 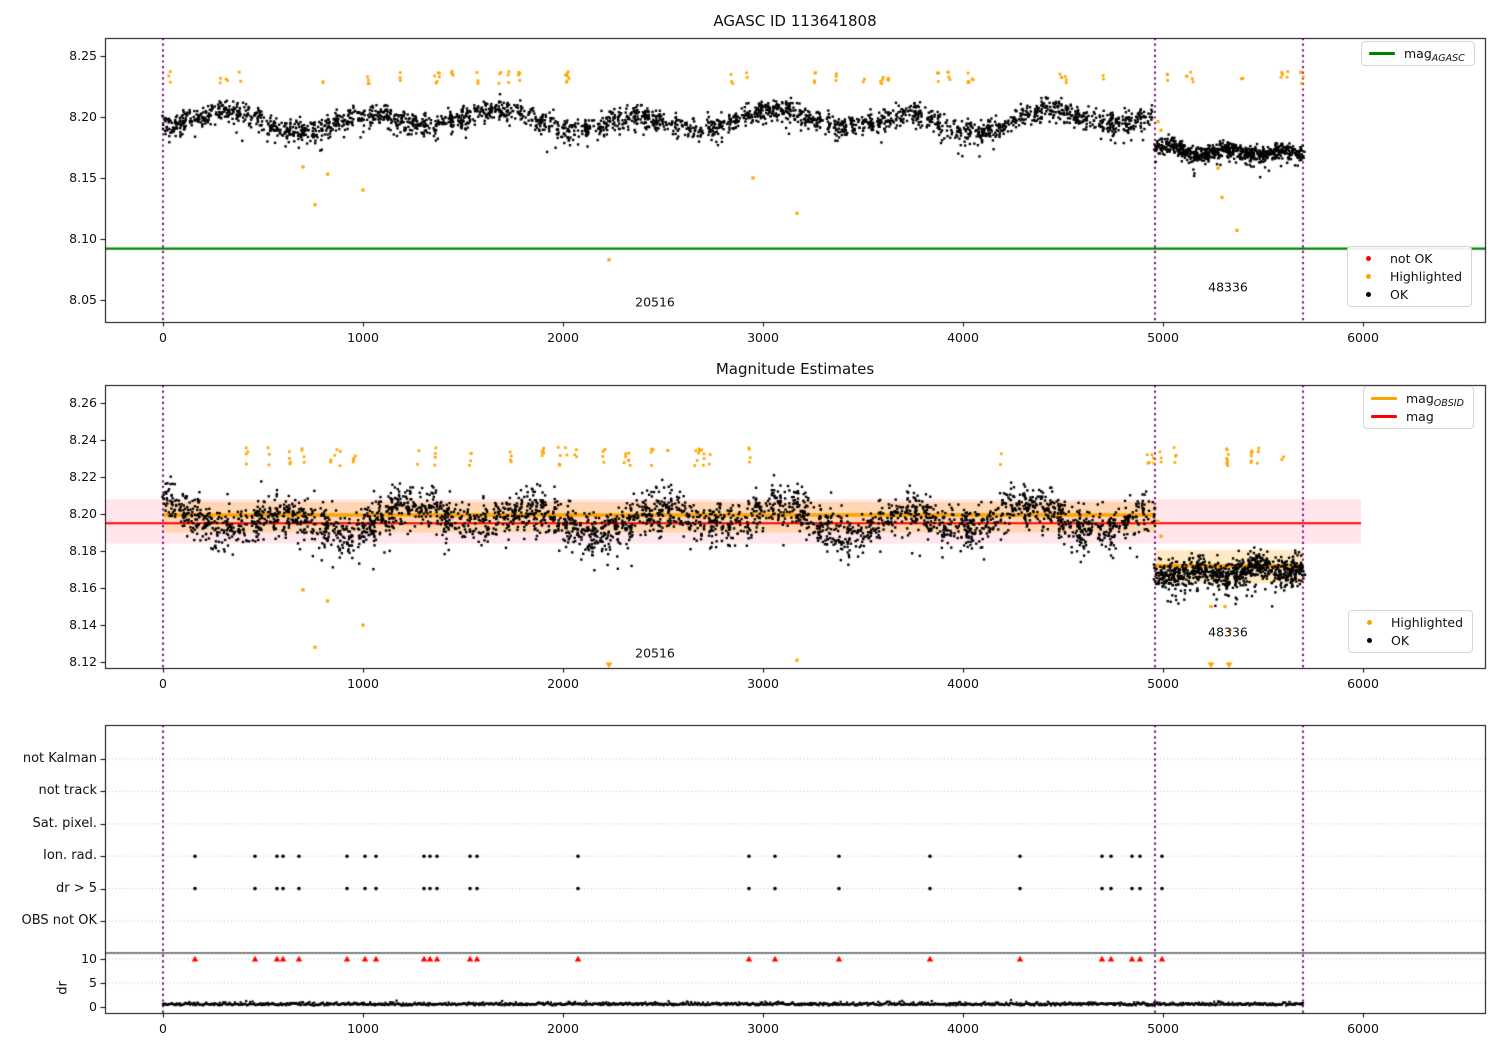 What do you see at coordinates (83, 476) in the screenshot?
I see `y-tick-label: 8.22` at bounding box center [83, 476].